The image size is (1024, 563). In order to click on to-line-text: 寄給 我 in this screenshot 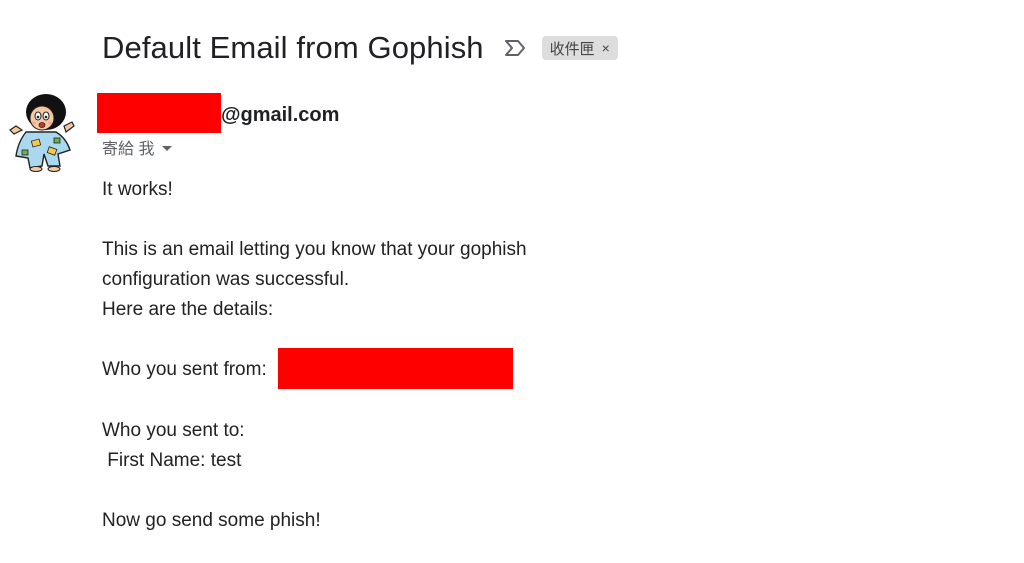, I will do `click(128, 149)`.